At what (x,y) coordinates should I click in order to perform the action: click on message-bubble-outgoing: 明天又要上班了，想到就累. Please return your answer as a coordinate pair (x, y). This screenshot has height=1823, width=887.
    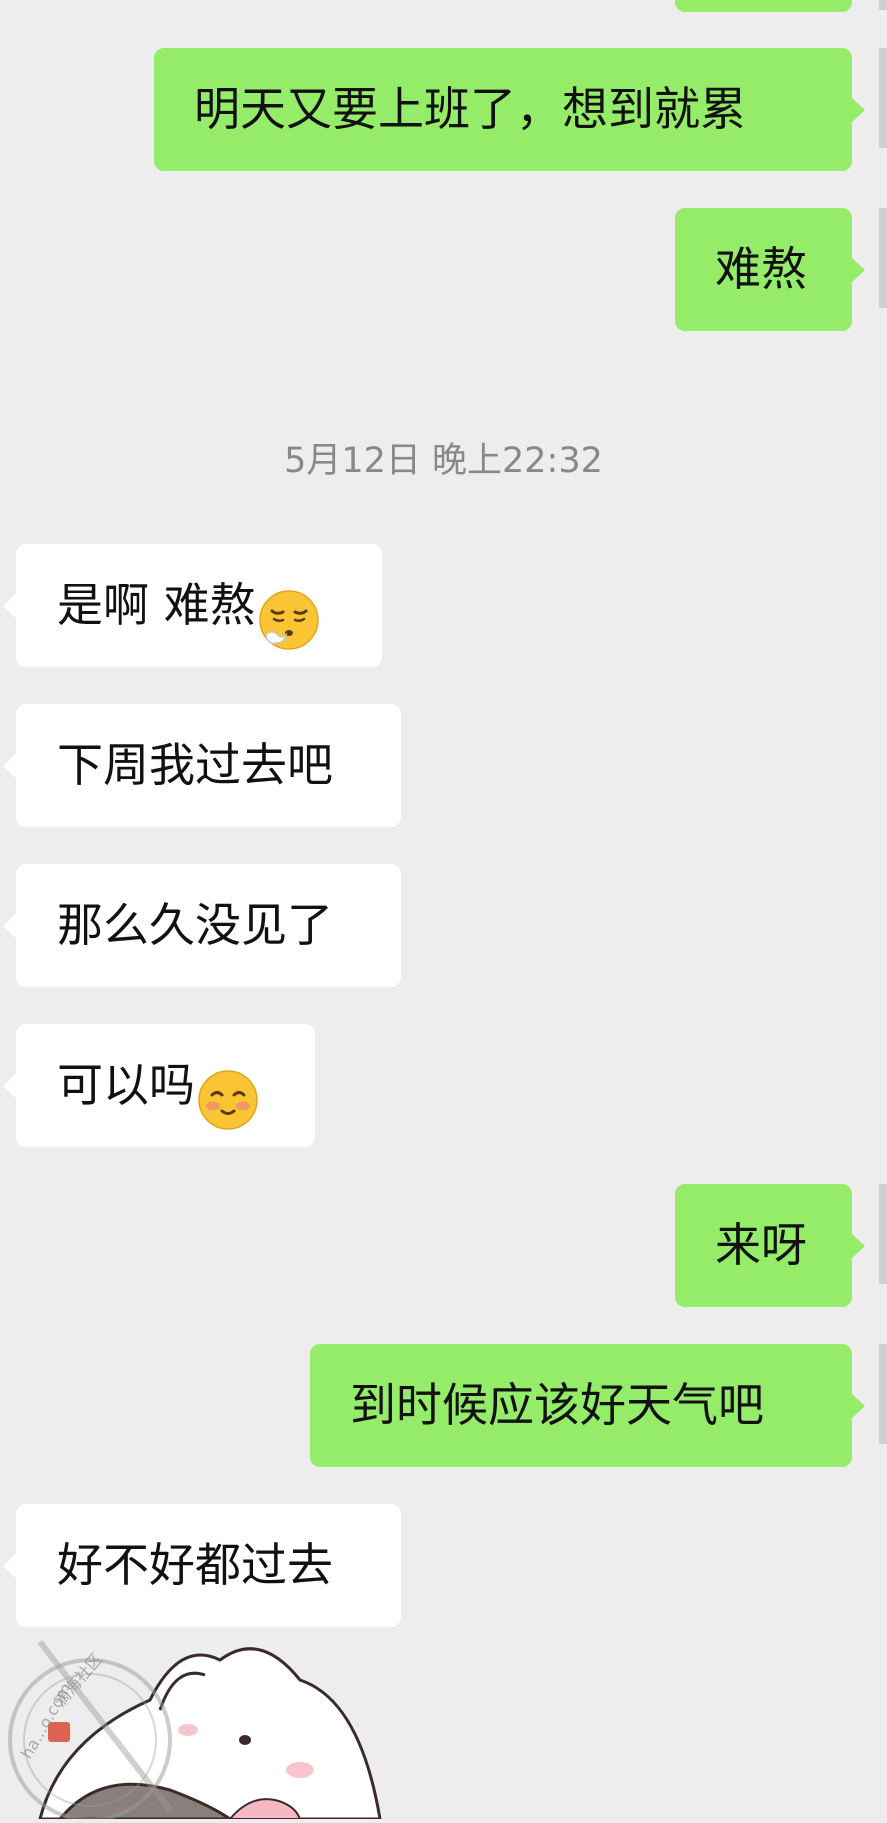
    Looking at the image, I should click on (509, 109).